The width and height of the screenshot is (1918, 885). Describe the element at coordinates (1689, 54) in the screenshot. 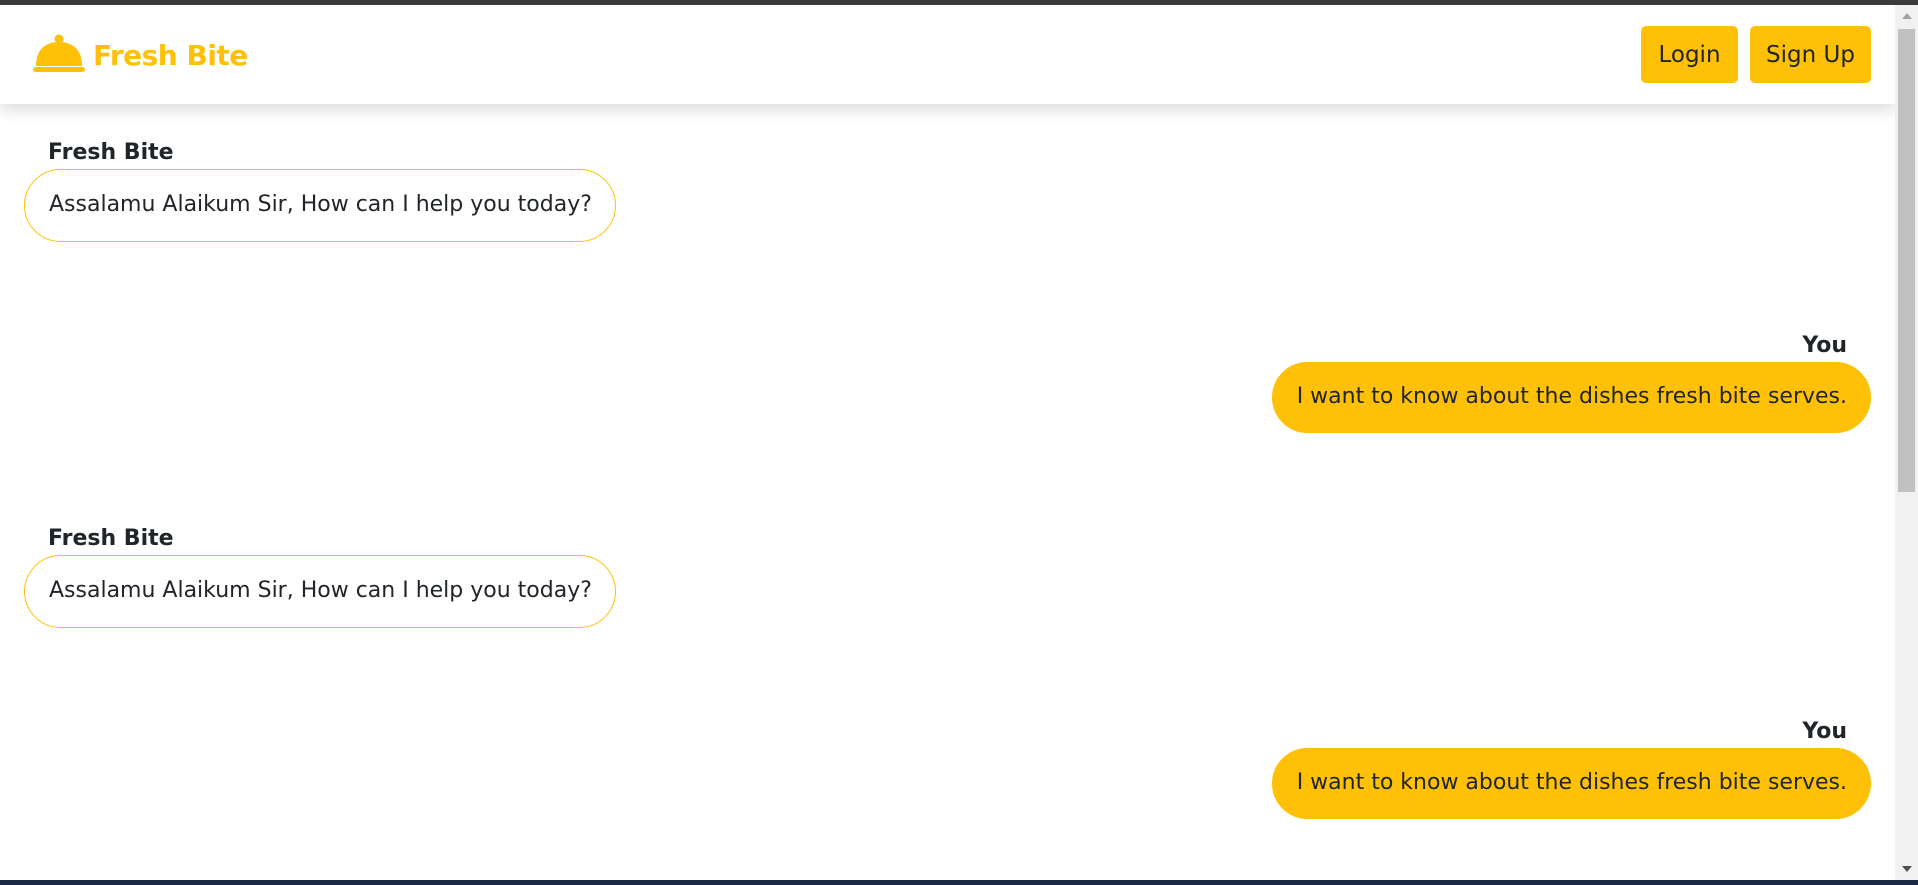

I see `login-button: Login` at that location.